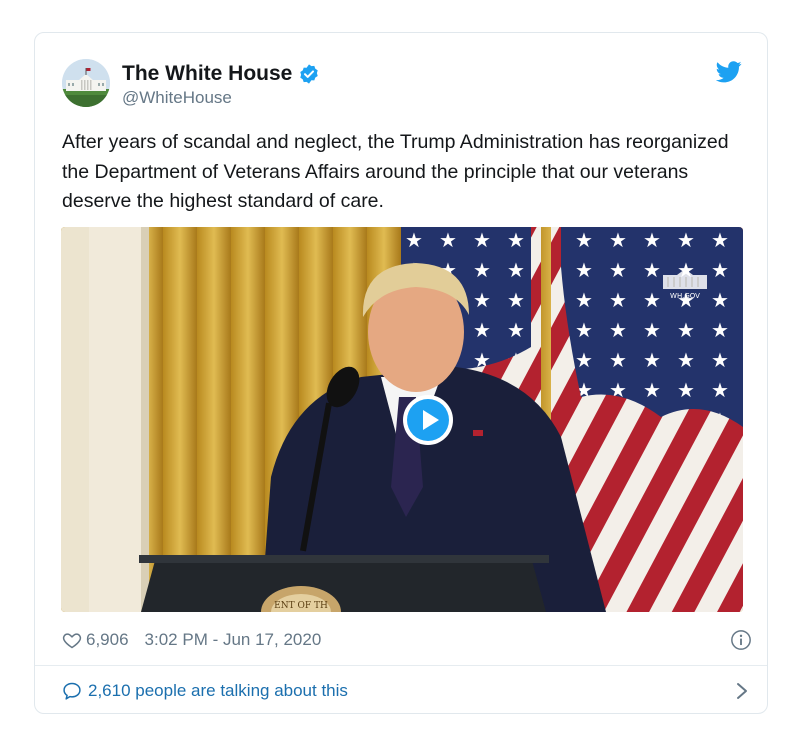 This screenshot has width=799, height=751. Describe the element at coordinates (207, 74) in the screenshot. I see `display-name: The White House` at that location.